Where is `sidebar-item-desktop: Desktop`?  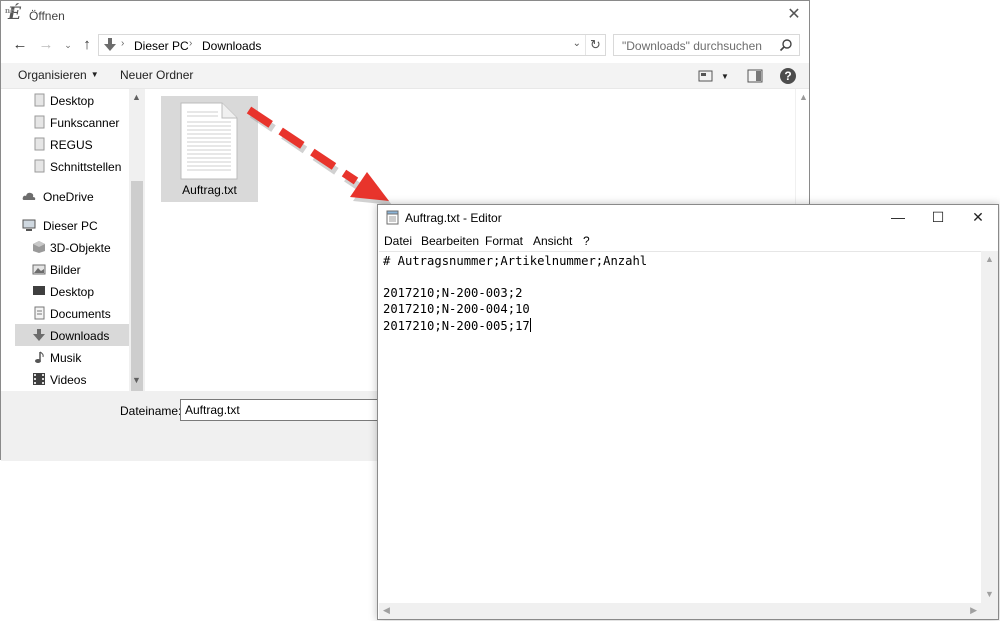 sidebar-item-desktop: Desktop is located at coordinates (72, 291).